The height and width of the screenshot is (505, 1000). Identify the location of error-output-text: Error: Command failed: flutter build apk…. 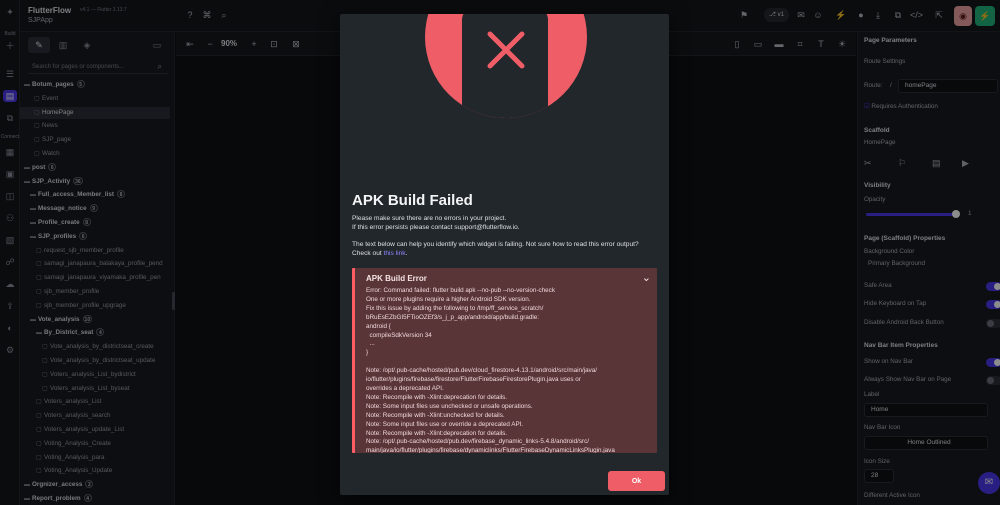
(490, 370).